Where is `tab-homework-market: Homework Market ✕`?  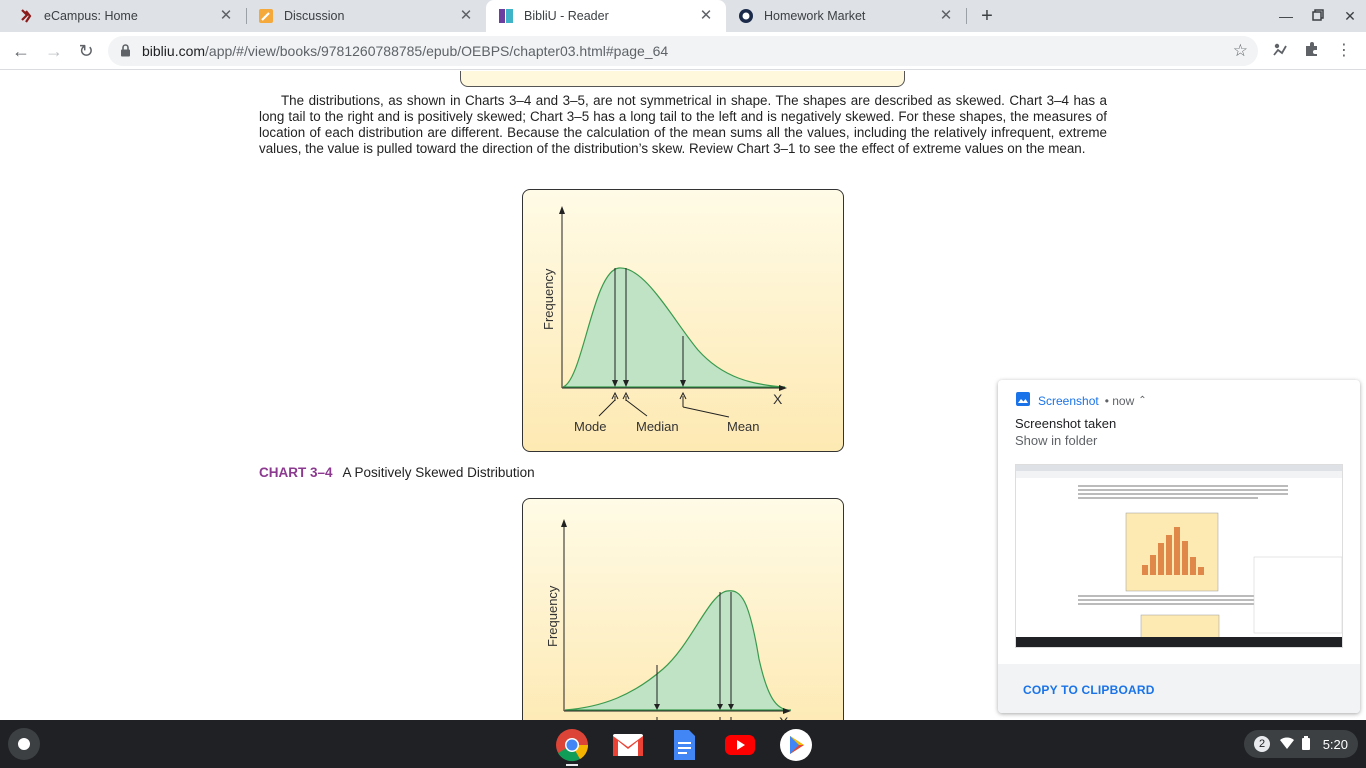 tab-homework-market: Homework Market ✕ is located at coordinates (846, 16).